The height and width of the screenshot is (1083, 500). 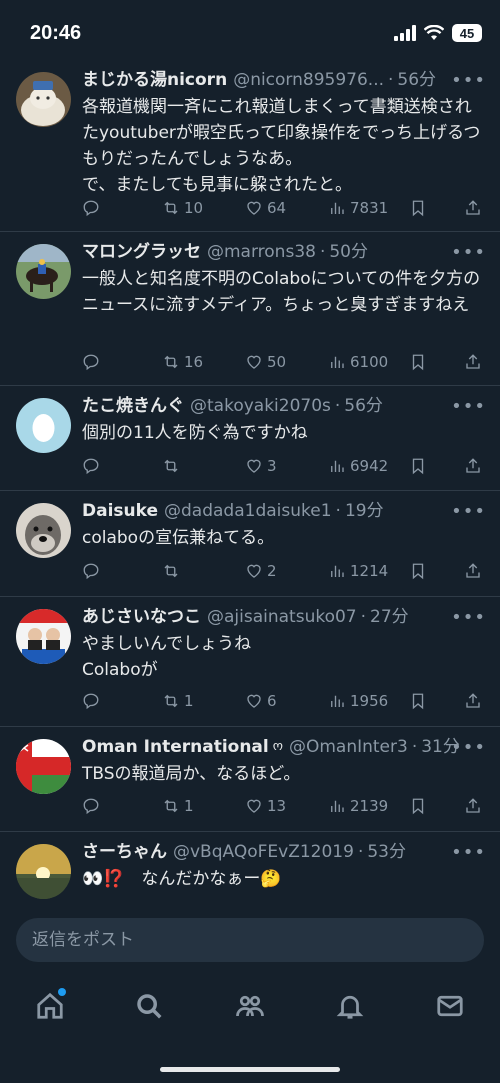 I want to click on author-name: Oman International, so click(x=175, y=747).